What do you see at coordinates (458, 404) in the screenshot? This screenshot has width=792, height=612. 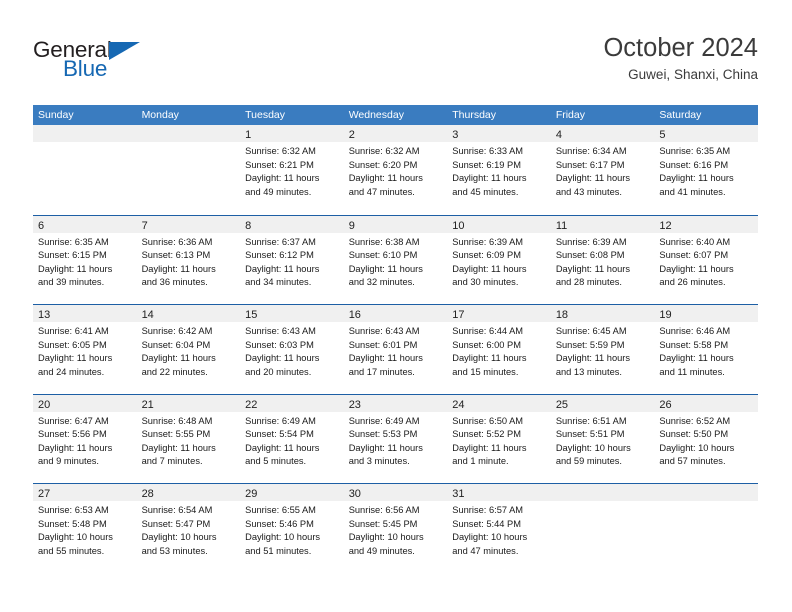 I see `day-number: 24` at bounding box center [458, 404].